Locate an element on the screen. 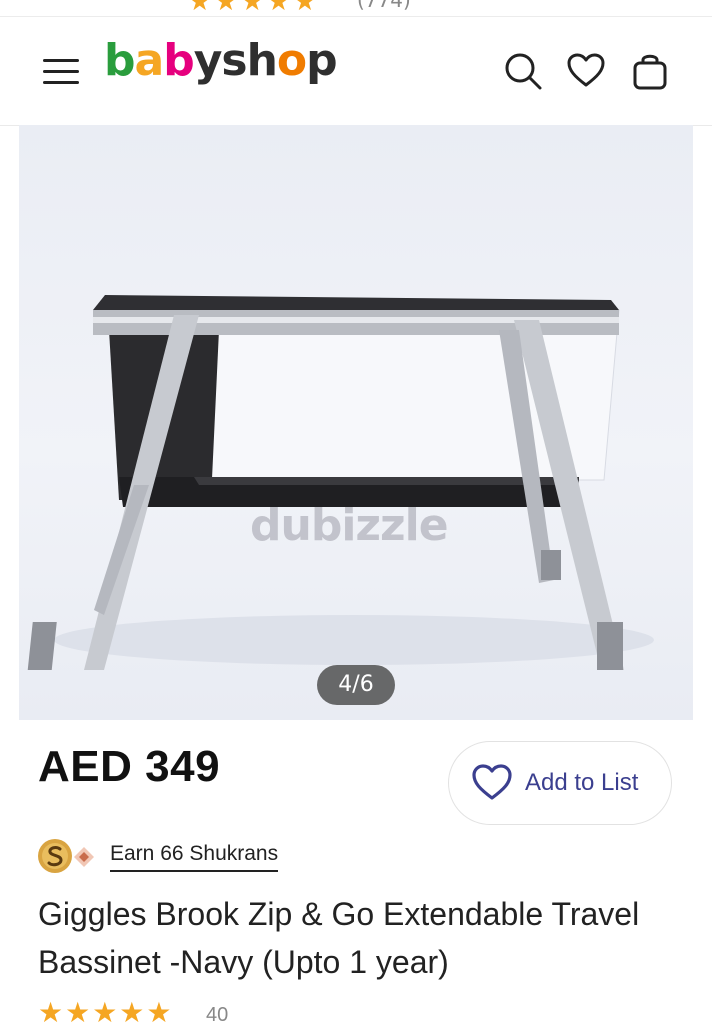 The width and height of the screenshot is (712, 1030). bag-icon is located at coordinates (650, 71).